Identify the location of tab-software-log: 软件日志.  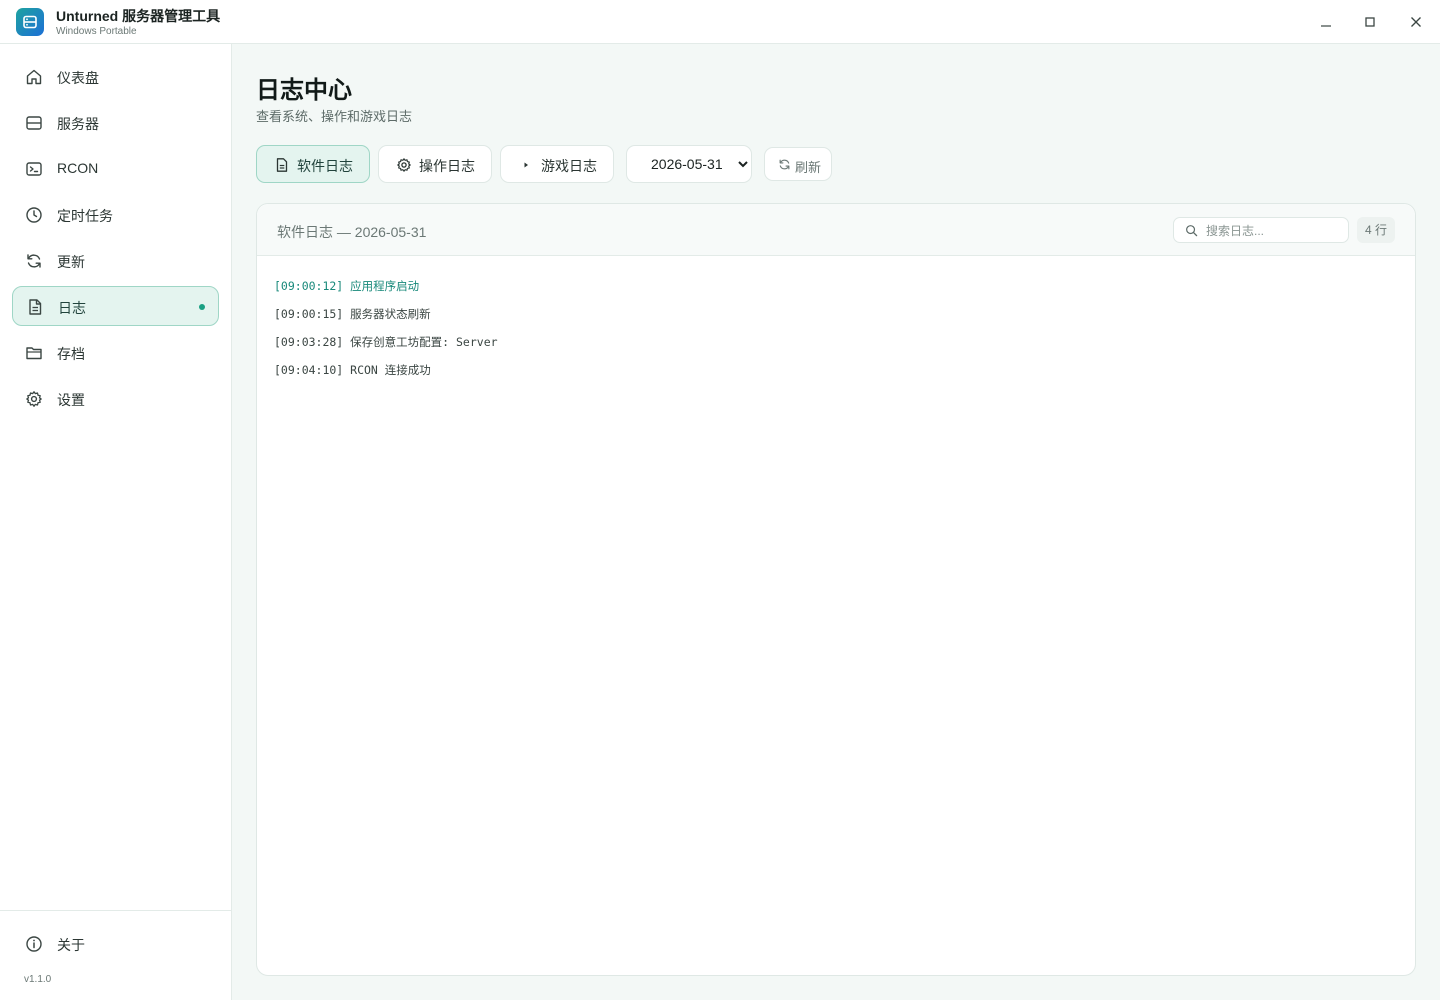
(313, 164).